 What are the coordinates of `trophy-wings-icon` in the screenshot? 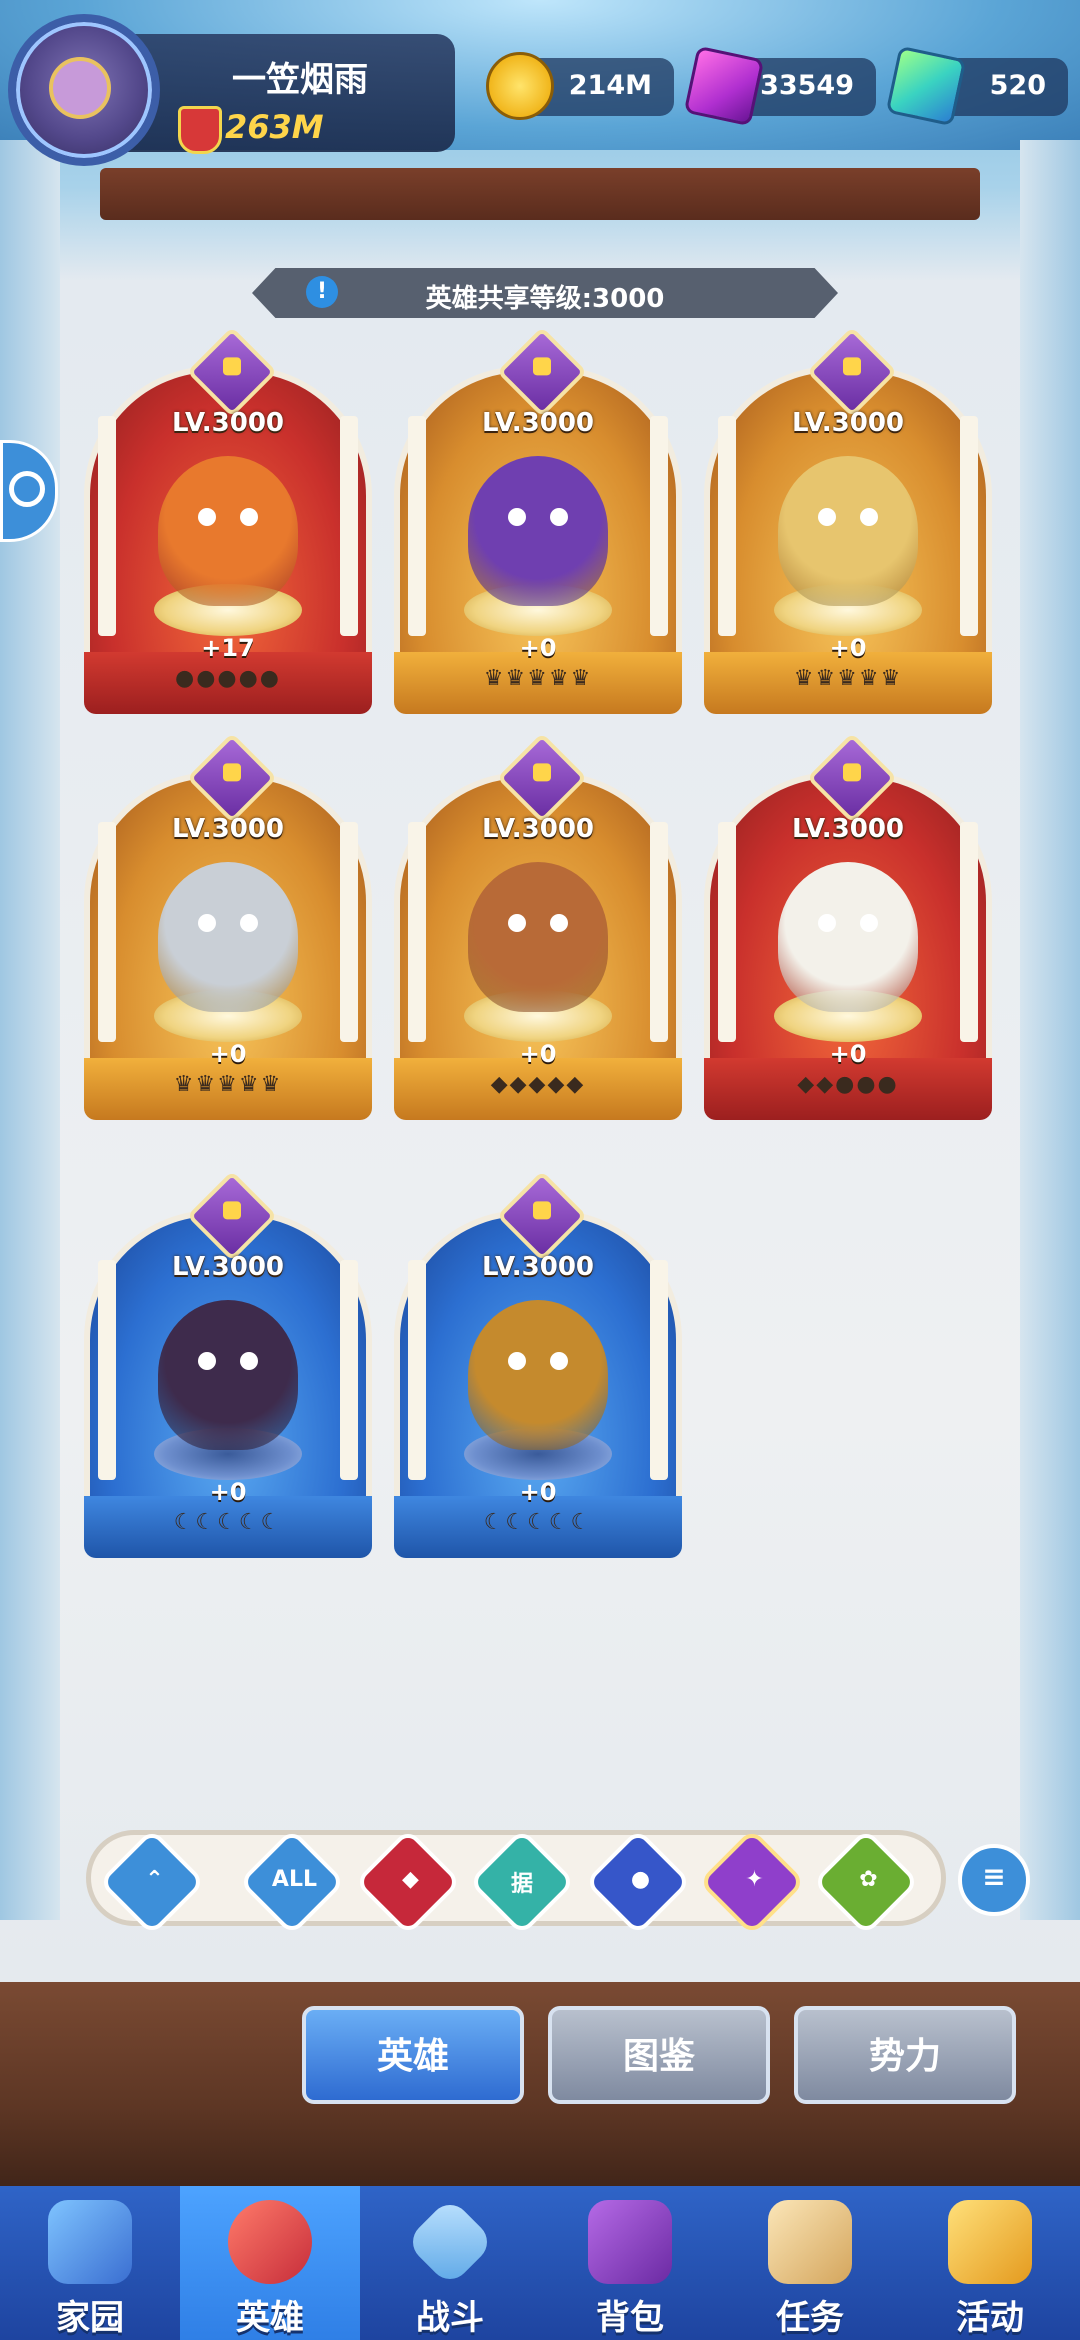 It's located at (990, 2242).